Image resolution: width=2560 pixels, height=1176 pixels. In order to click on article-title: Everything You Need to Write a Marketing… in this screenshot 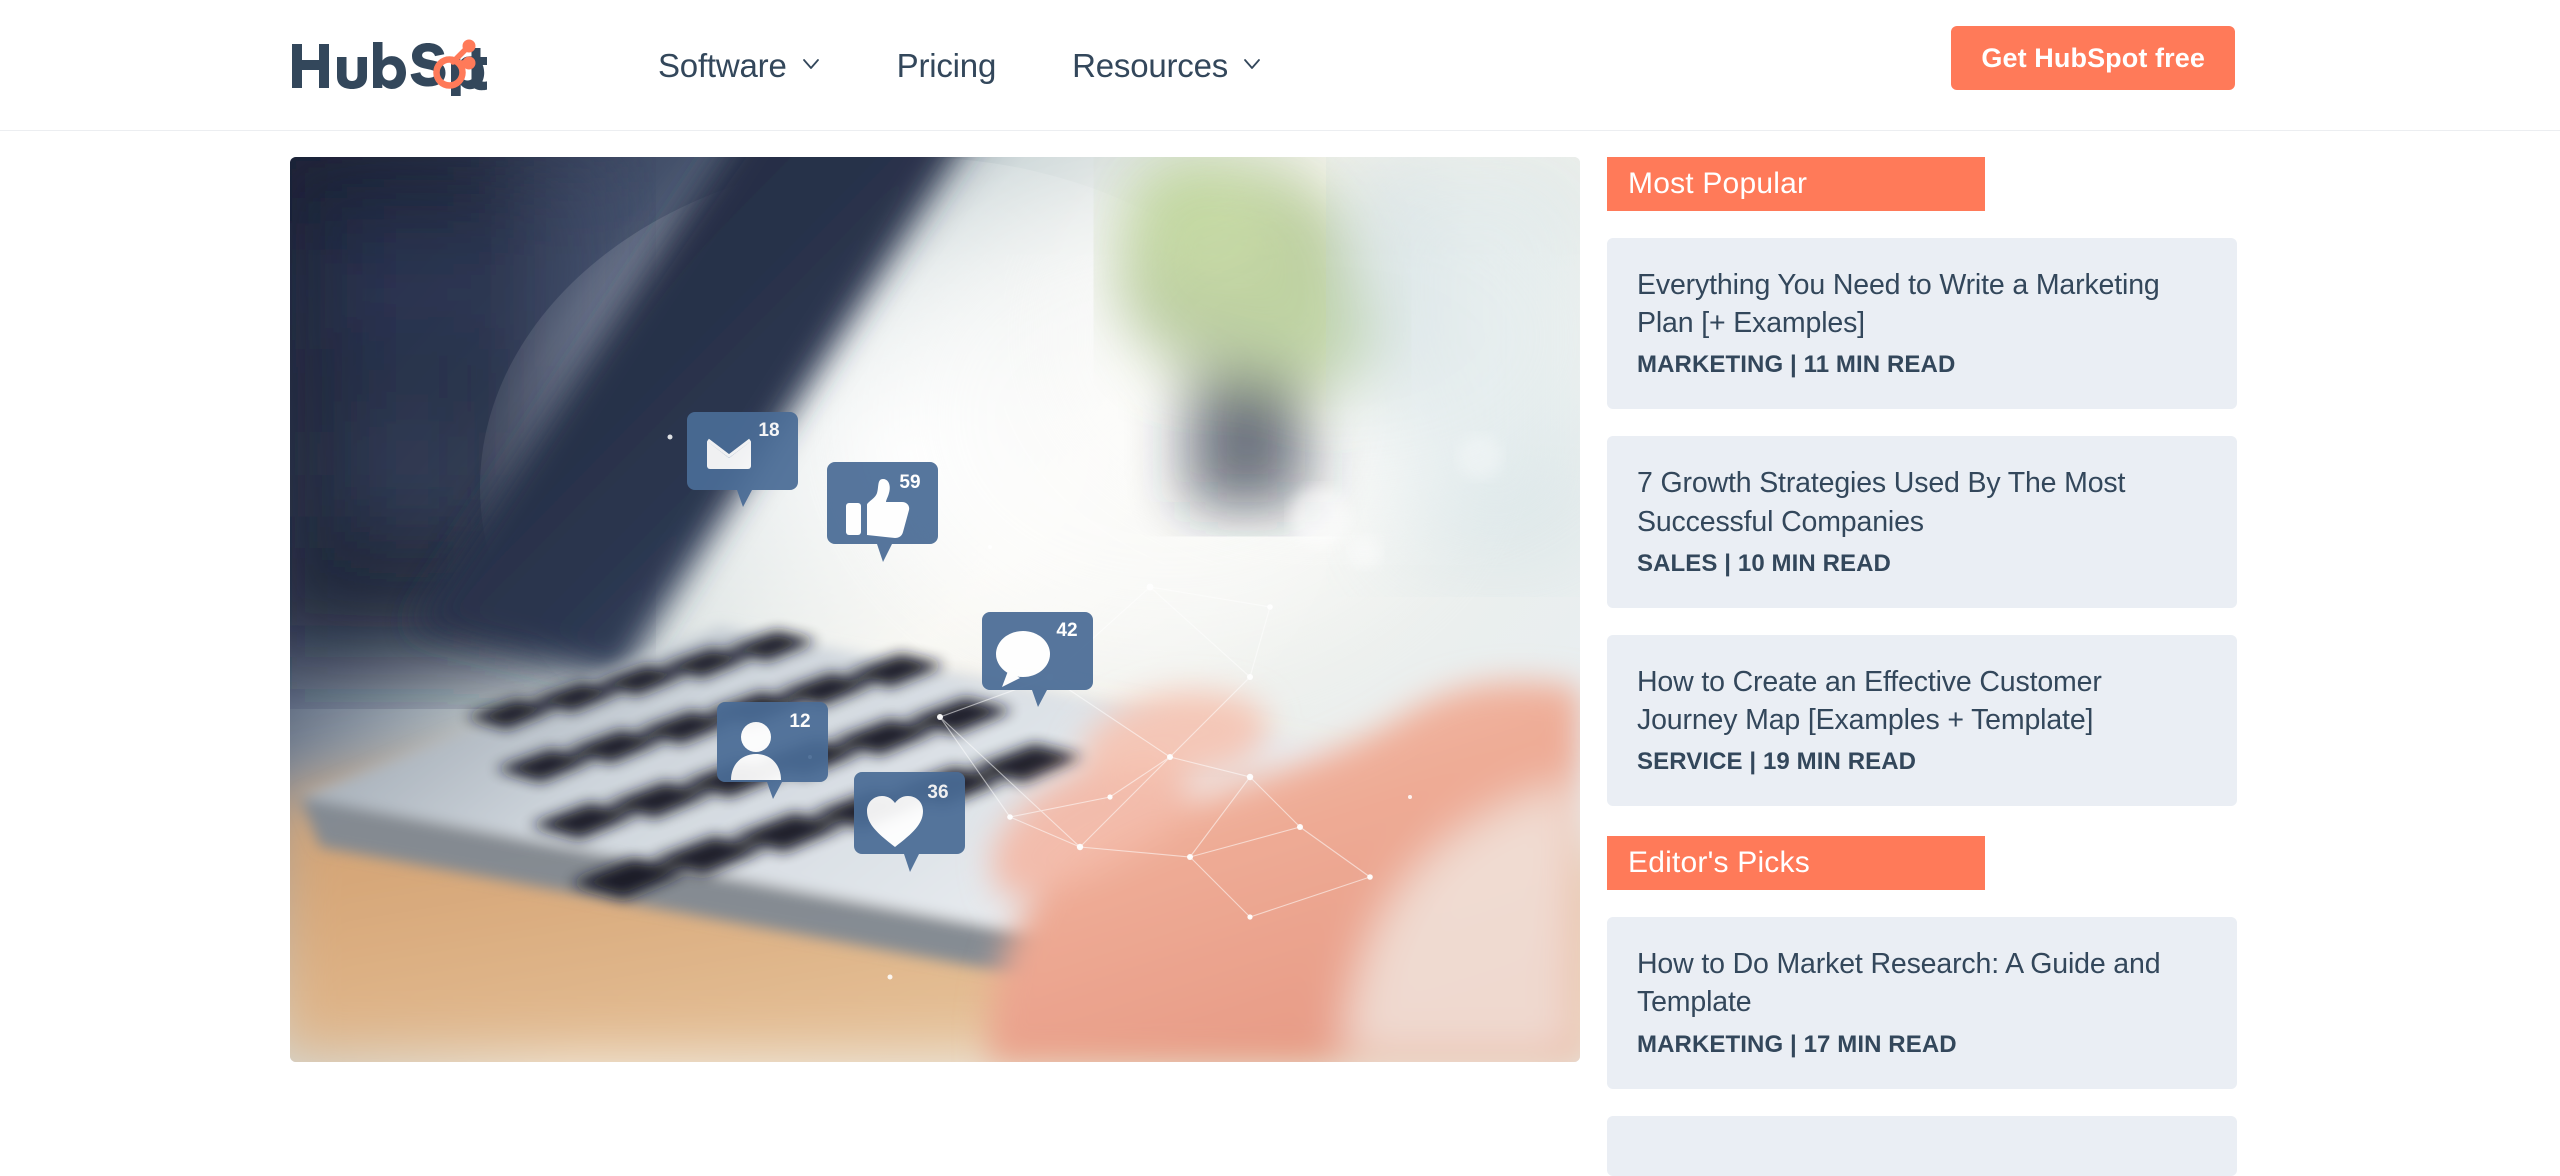, I will do `click(1898, 304)`.